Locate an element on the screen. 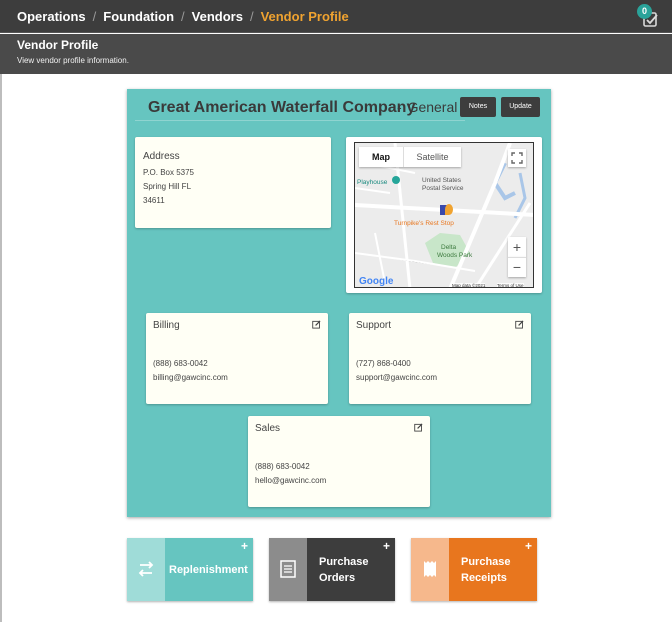 This screenshot has width=672, height=622. fullscreen-icon is located at coordinates (517, 158).